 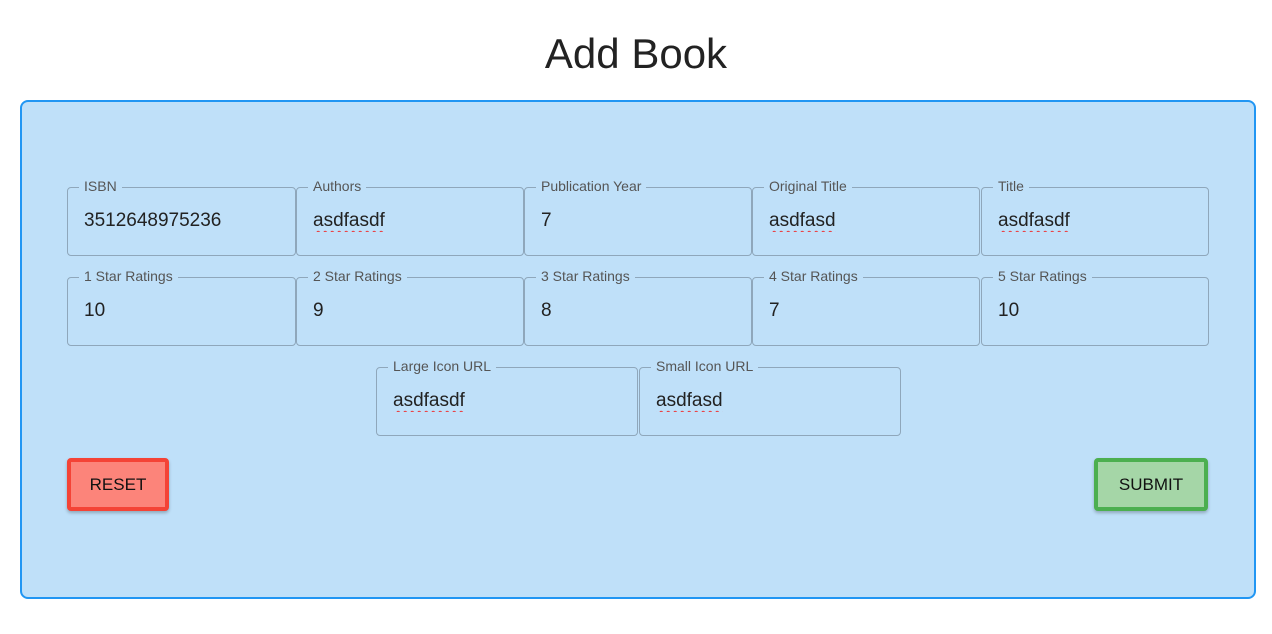 I want to click on 4-star-ratings-label: 4 Star Ratings, so click(x=813, y=276).